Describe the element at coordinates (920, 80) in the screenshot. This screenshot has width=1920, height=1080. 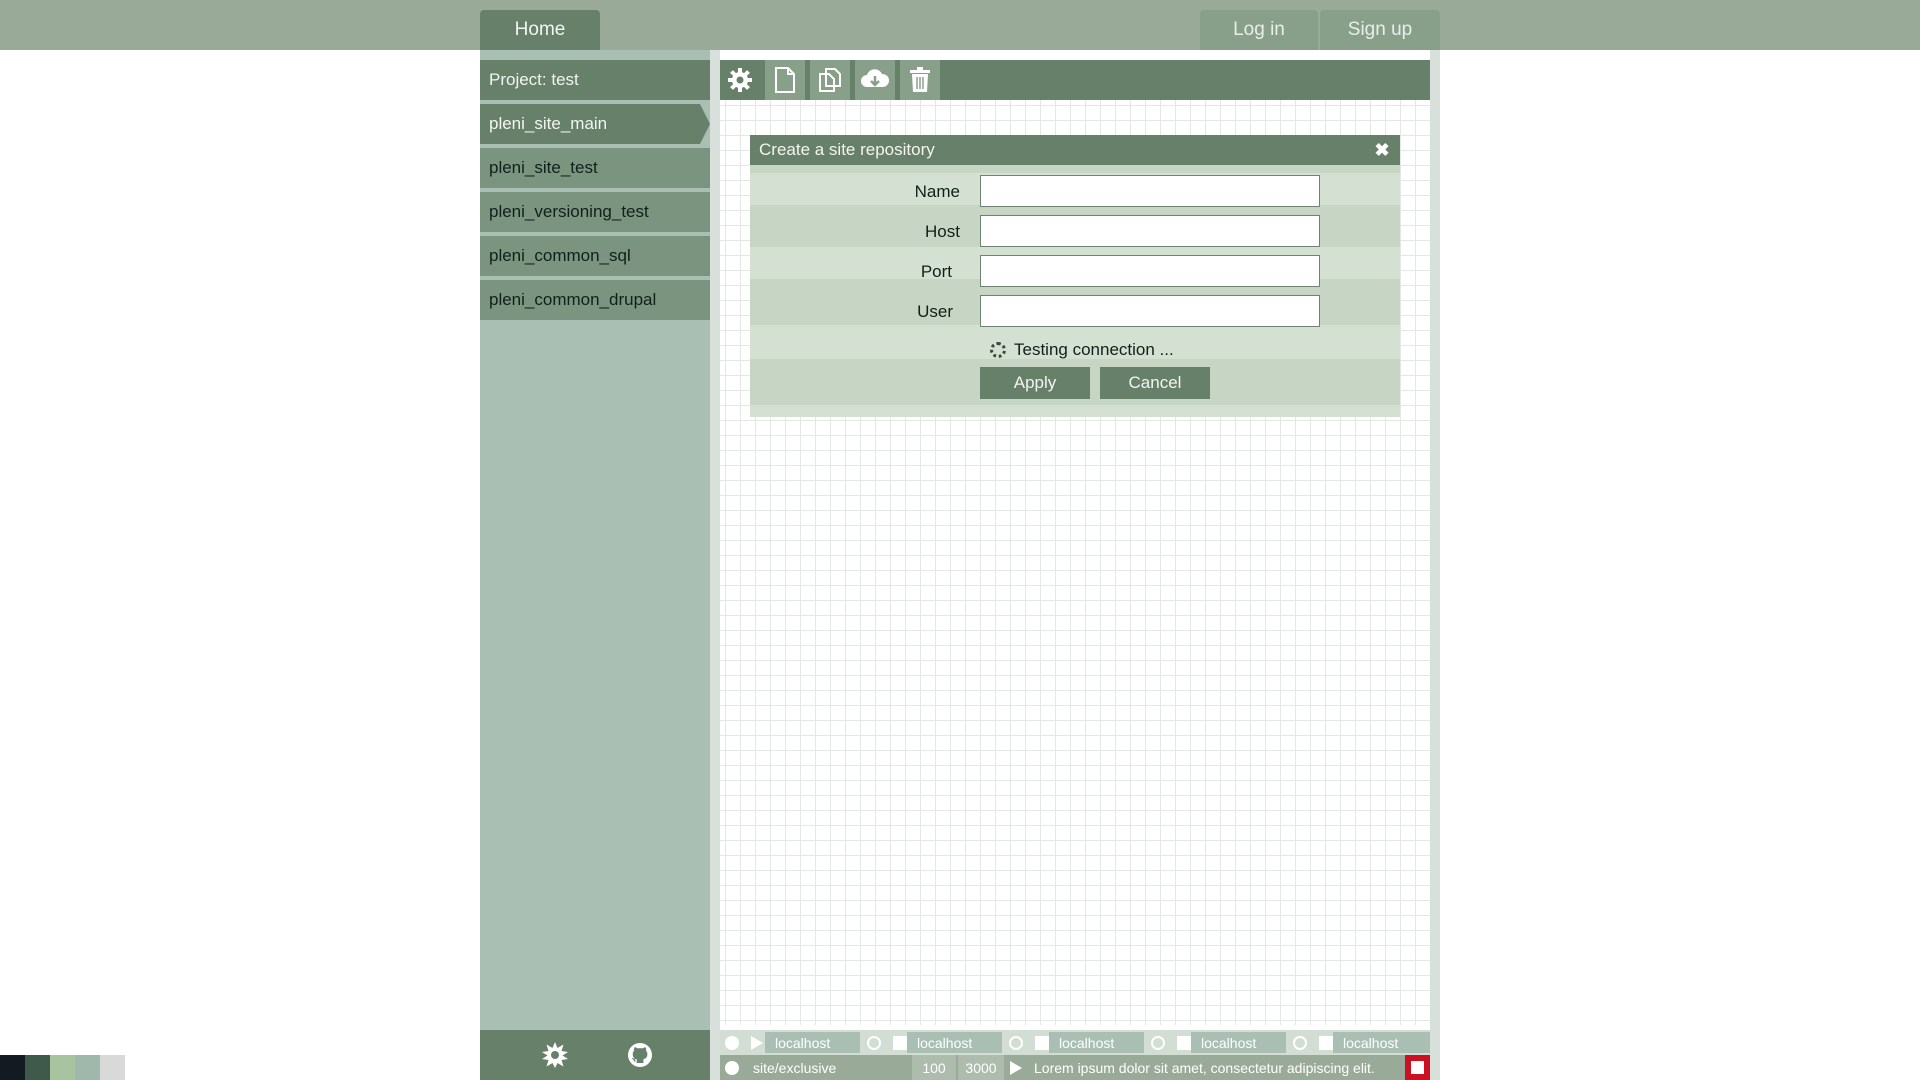
I see `trash-icon` at that location.